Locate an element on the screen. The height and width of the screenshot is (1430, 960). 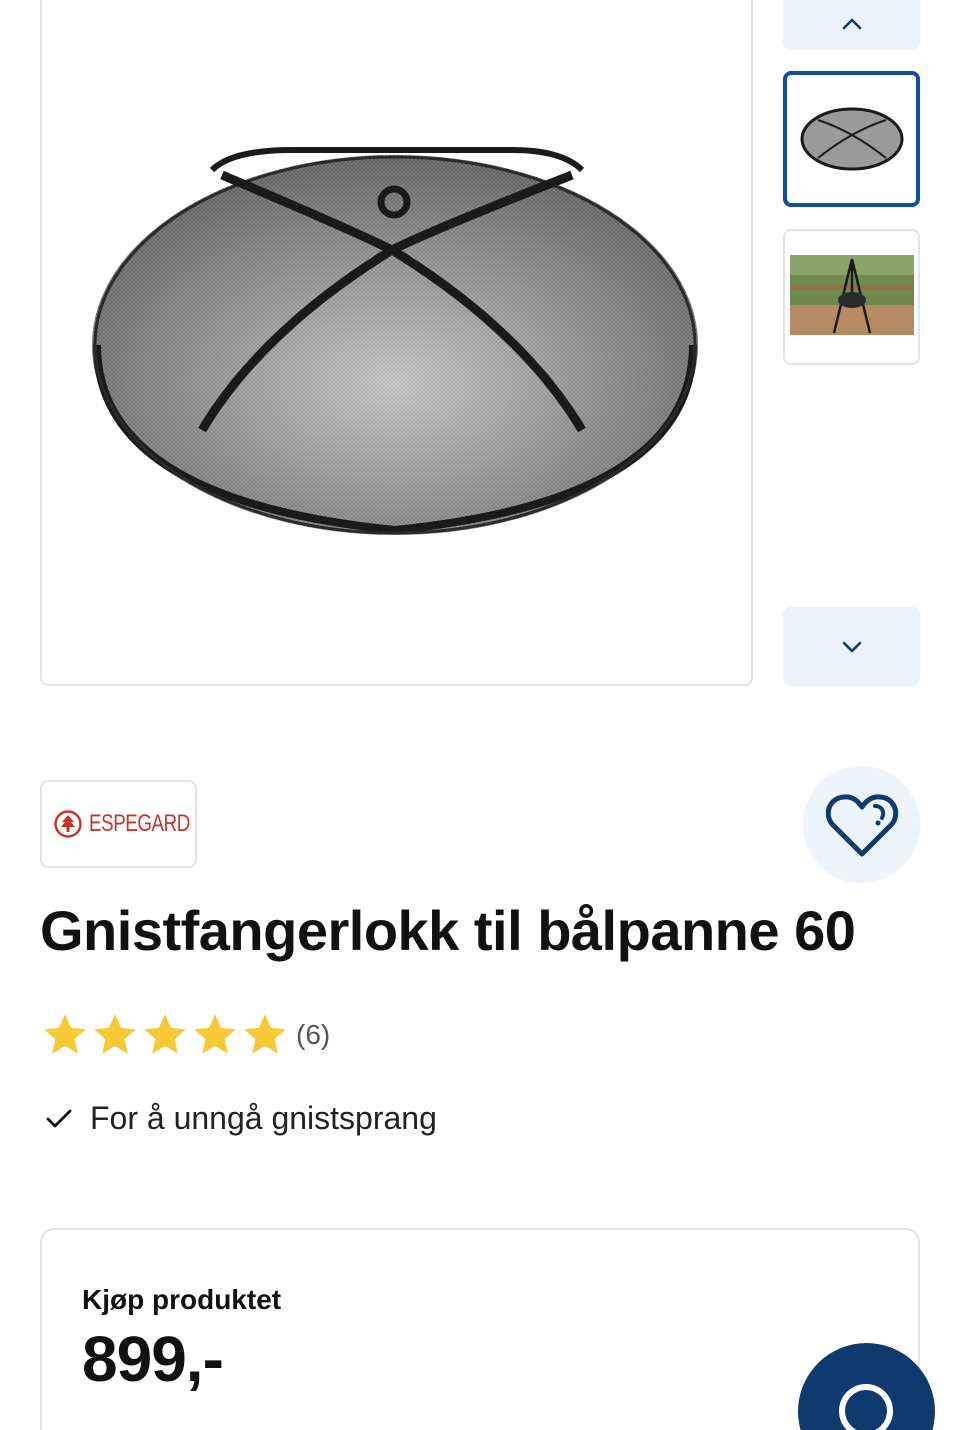
product-rating: (6) is located at coordinates (185, 1035).